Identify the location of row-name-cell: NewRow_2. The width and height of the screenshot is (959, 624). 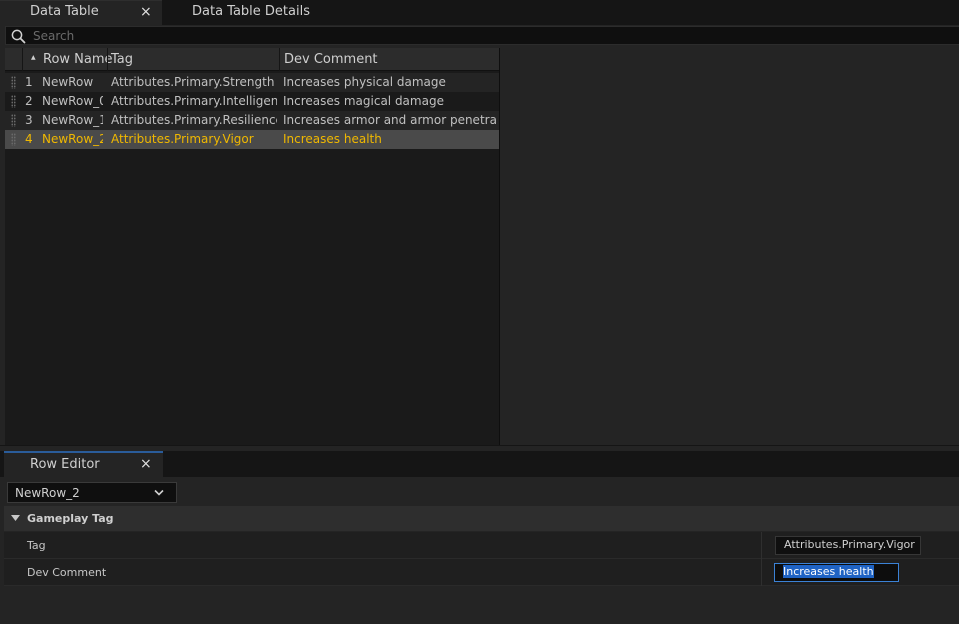
(72, 139).